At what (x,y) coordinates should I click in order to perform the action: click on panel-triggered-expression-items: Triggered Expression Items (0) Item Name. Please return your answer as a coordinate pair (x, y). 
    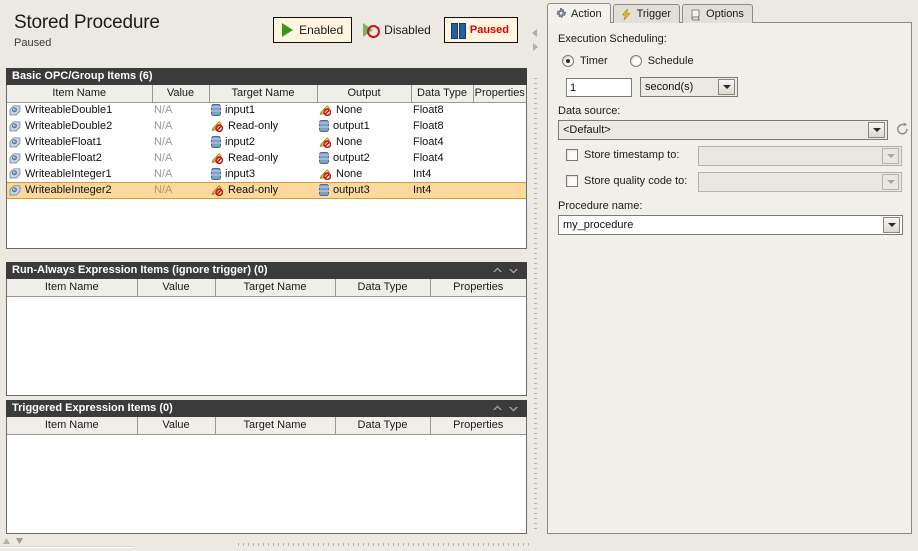
    Looking at the image, I should click on (266, 467).